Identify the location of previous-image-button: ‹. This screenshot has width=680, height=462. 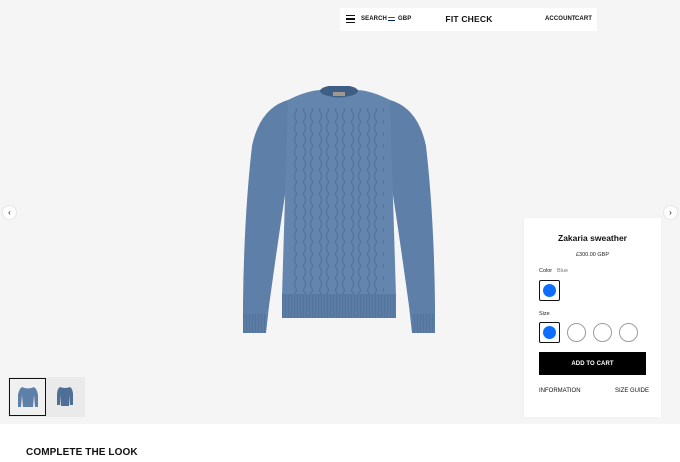
(9, 212).